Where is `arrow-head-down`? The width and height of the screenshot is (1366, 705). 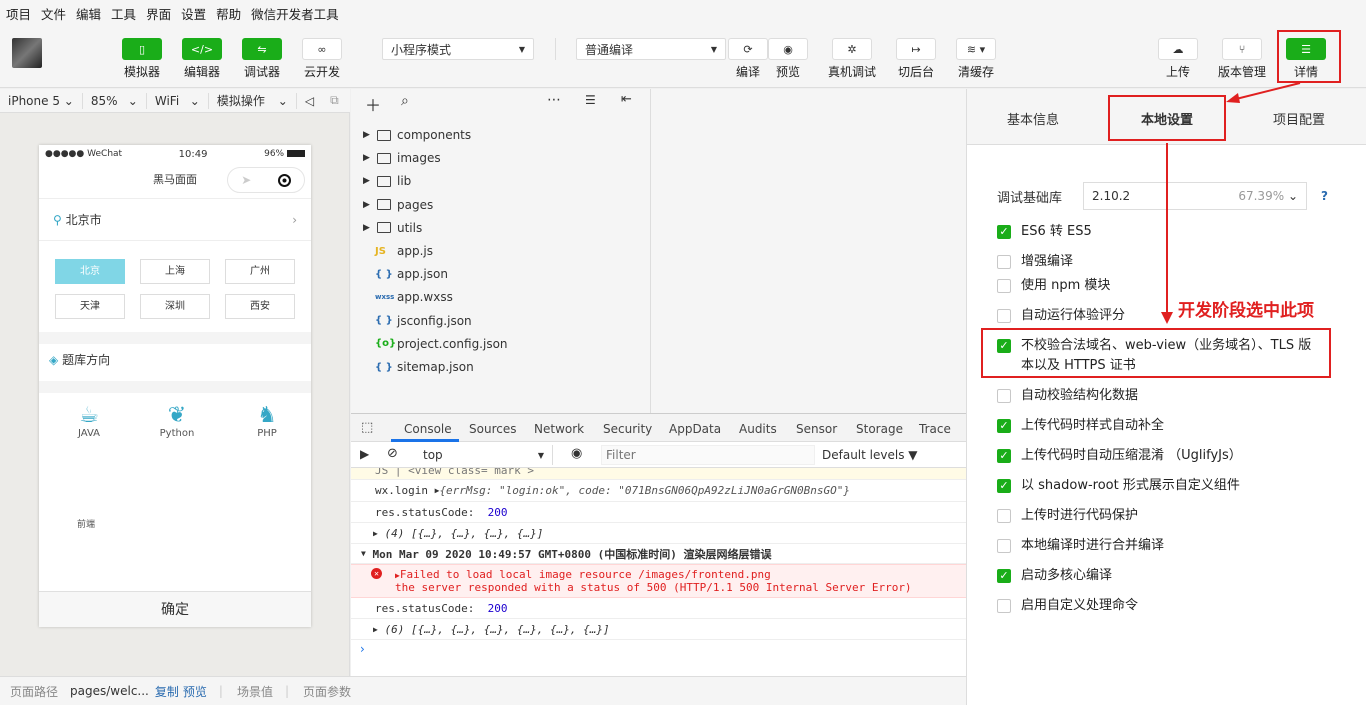 arrow-head-down is located at coordinates (1167, 318).